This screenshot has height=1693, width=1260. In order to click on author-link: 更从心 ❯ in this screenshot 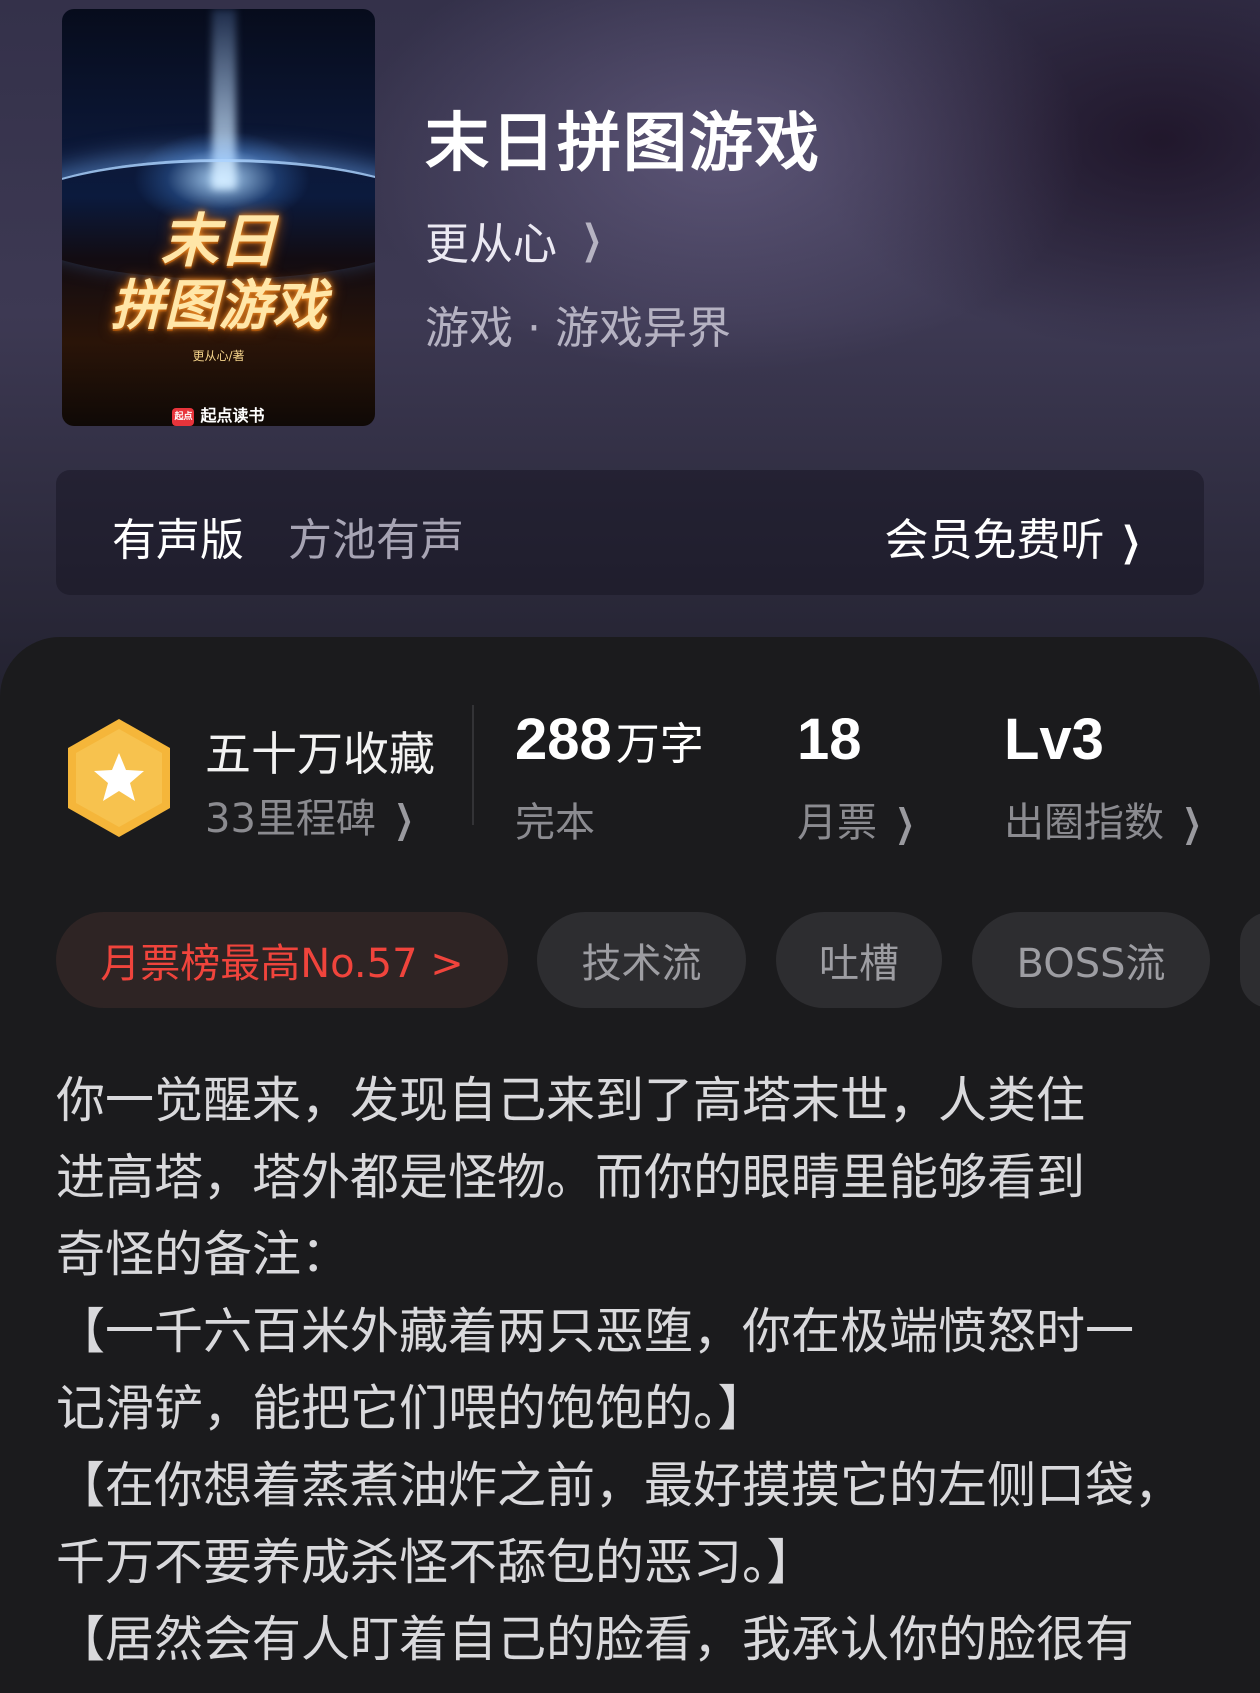, I will do `click(517, 240)`.